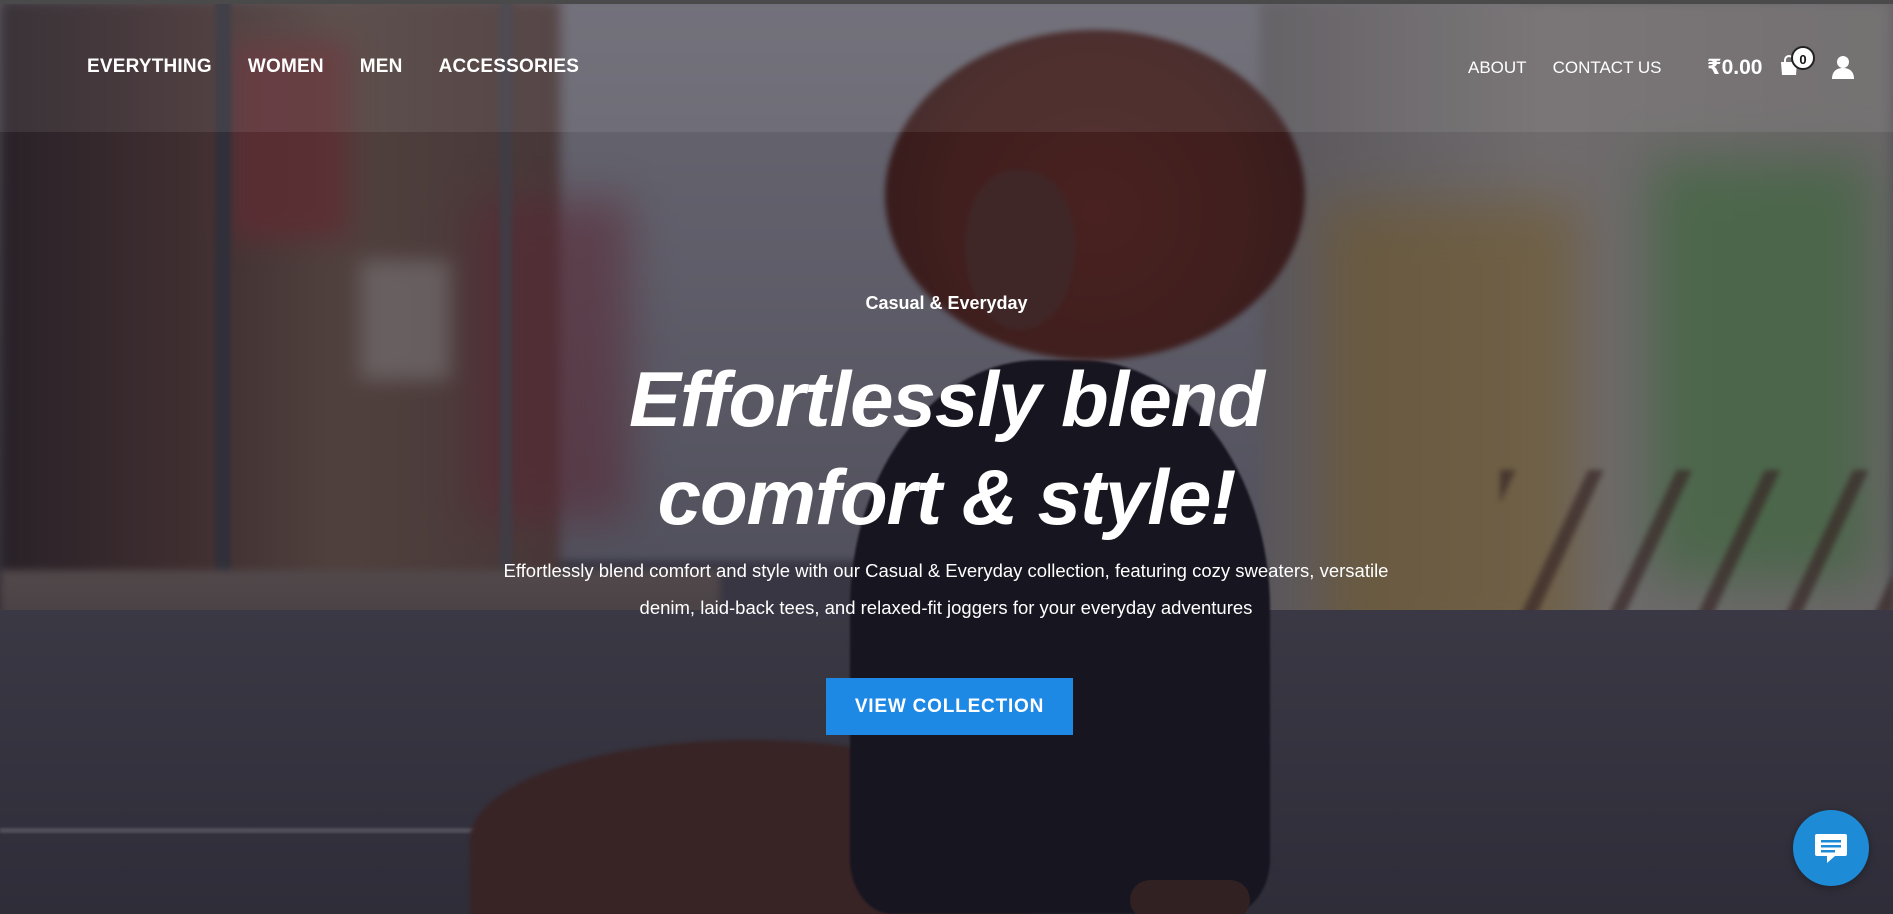  Describe the element at coordinates (946, 399) in the screenshot. I see `hero-headline-line-1: Effortlessly blend` at that location.